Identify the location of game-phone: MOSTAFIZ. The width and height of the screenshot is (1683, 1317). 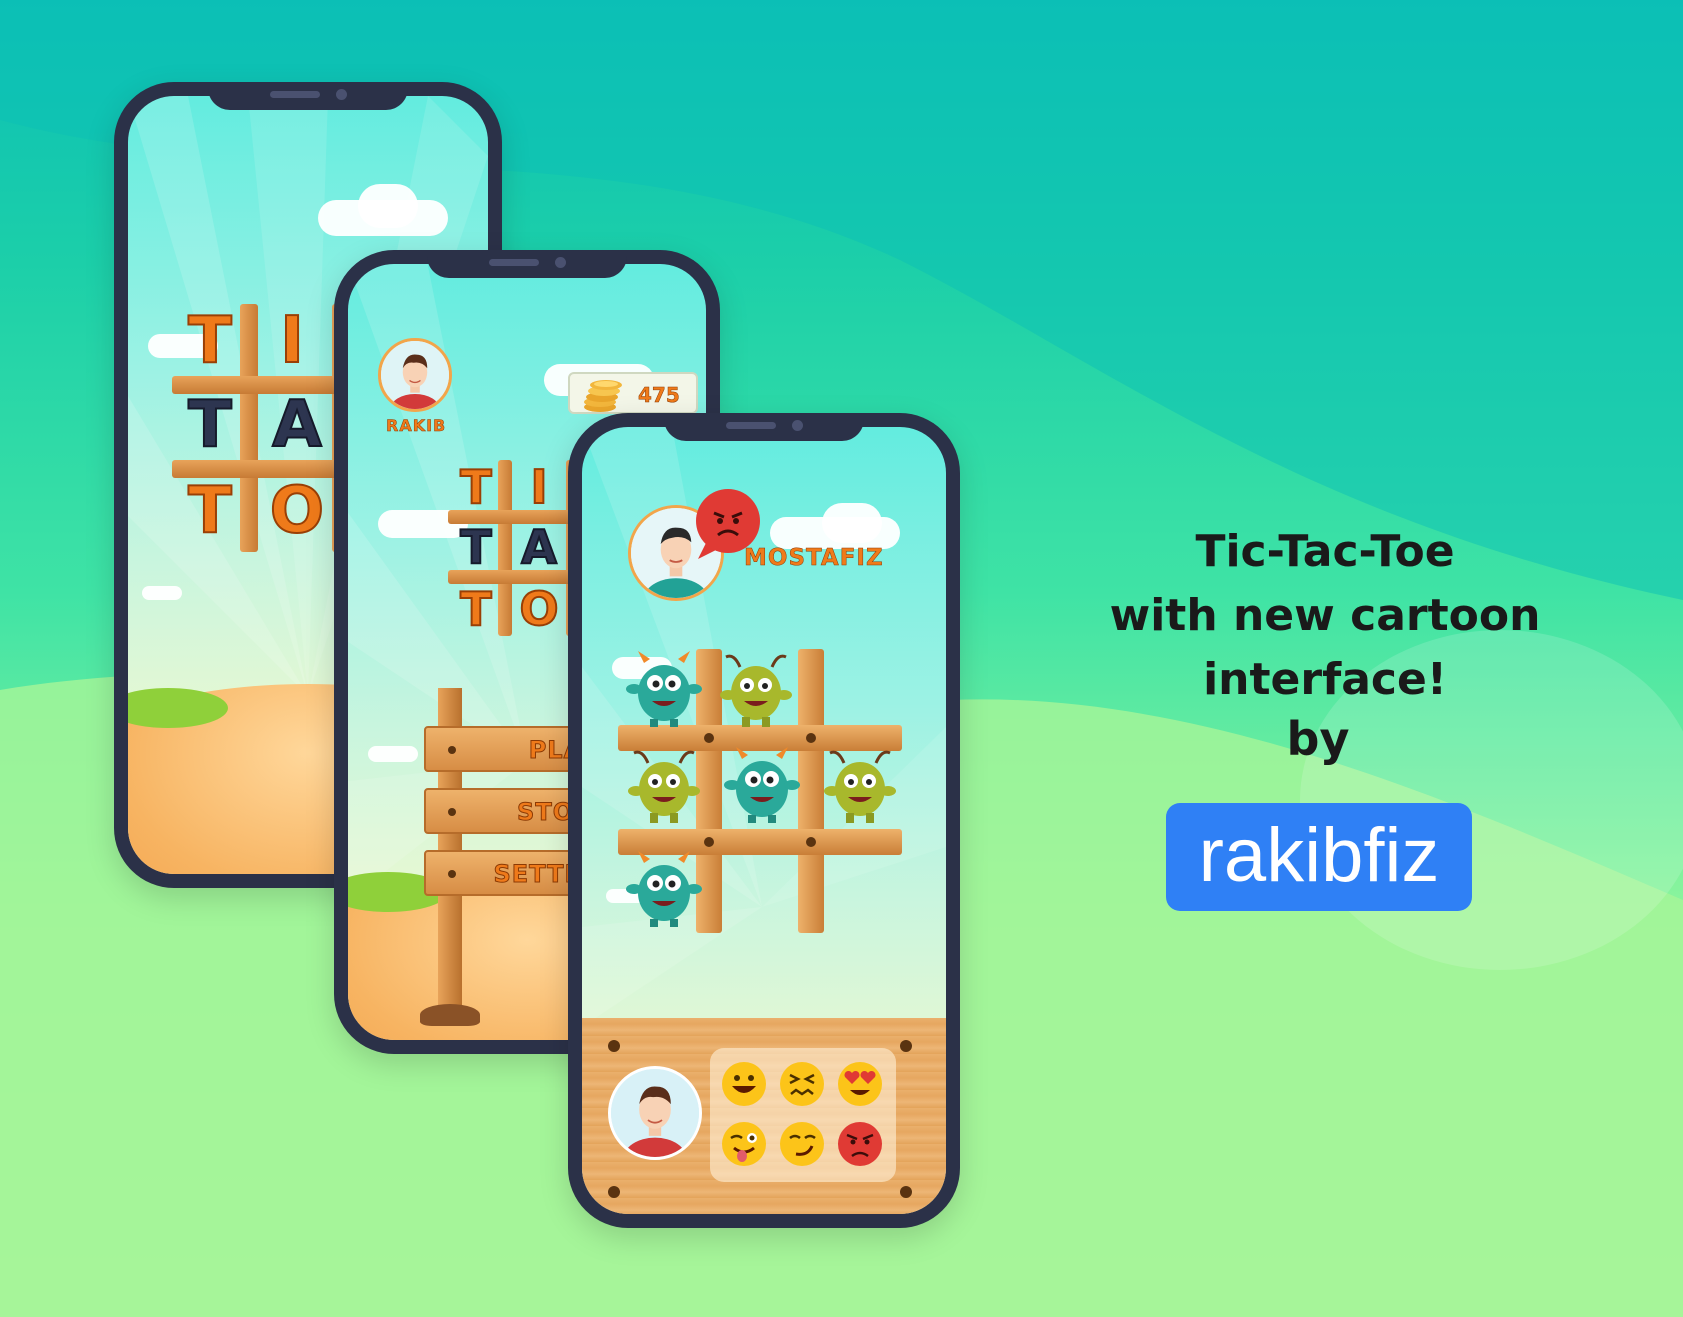
(764, 820).